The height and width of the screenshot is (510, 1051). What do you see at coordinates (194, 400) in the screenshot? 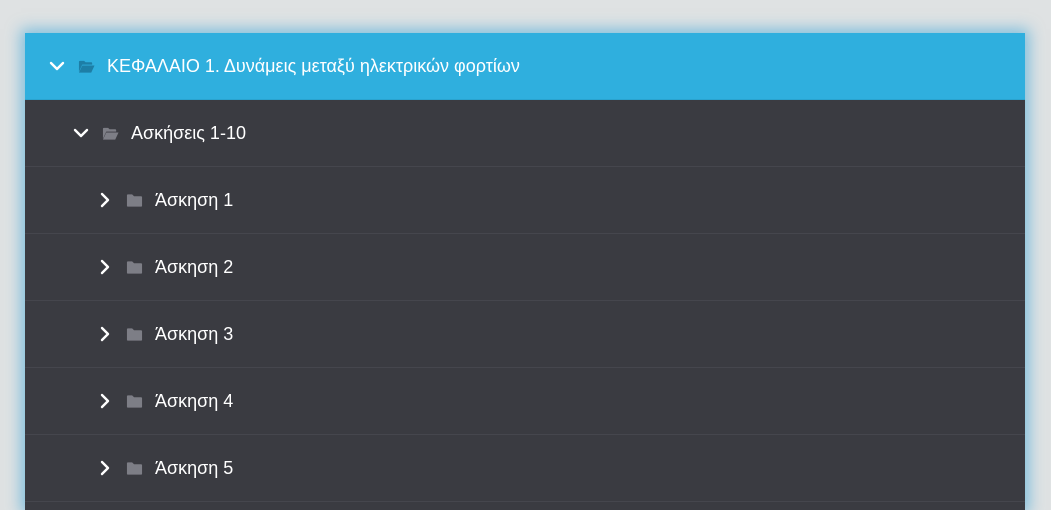
I see `exercise-label: Άσκηση 4` at bounding box center [194, 400].